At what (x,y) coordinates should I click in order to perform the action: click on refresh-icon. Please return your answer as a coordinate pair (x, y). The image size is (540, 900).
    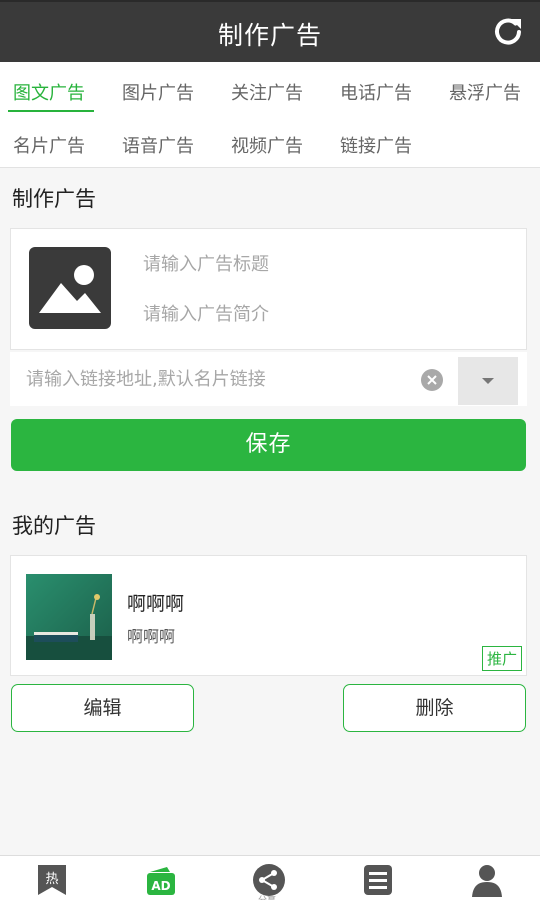
    Looking at the image, I should click on (508, 32).